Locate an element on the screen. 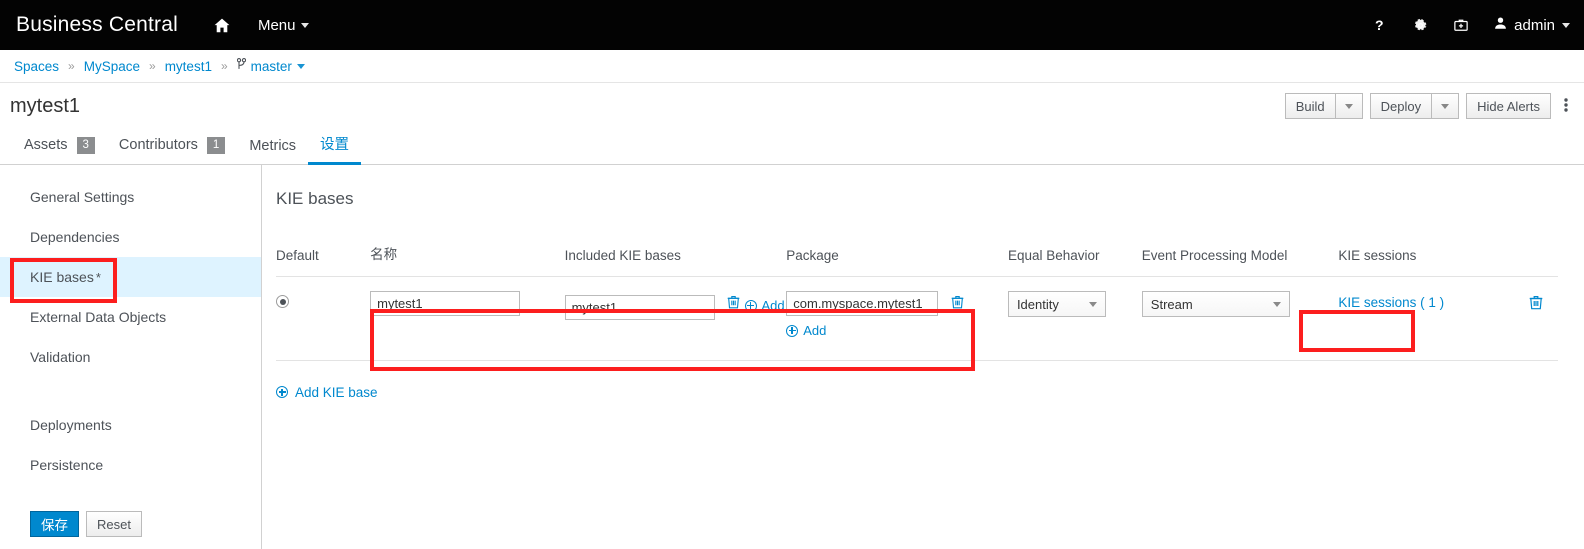 Image resolution: width=1584 pixels, height=549 pixels. default-radio is located at coordinates (282, 301).